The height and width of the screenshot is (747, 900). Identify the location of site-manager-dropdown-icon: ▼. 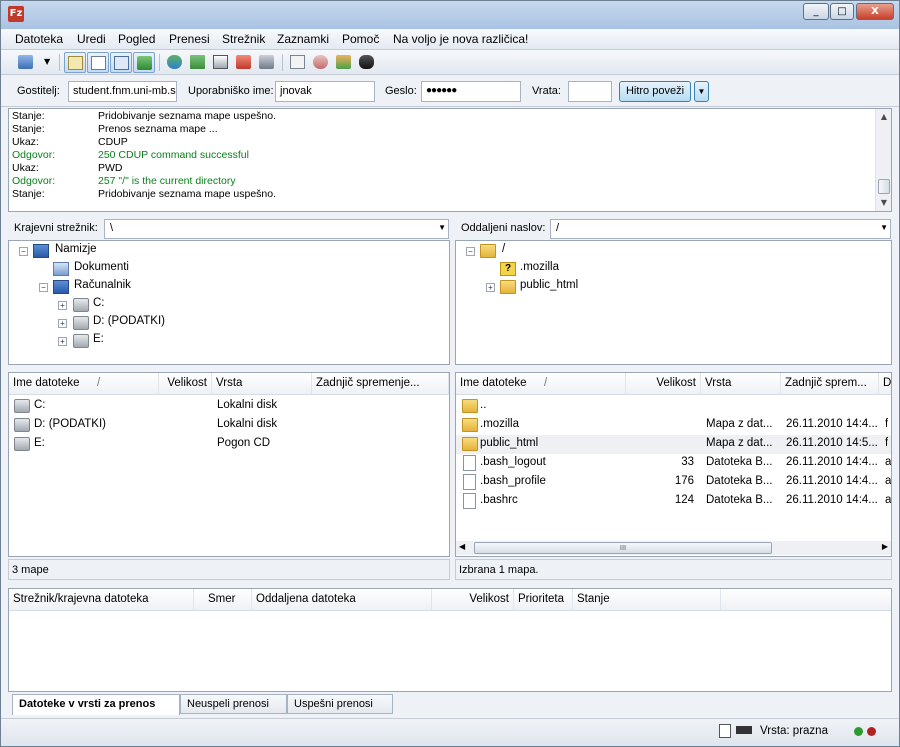
(48, 62).